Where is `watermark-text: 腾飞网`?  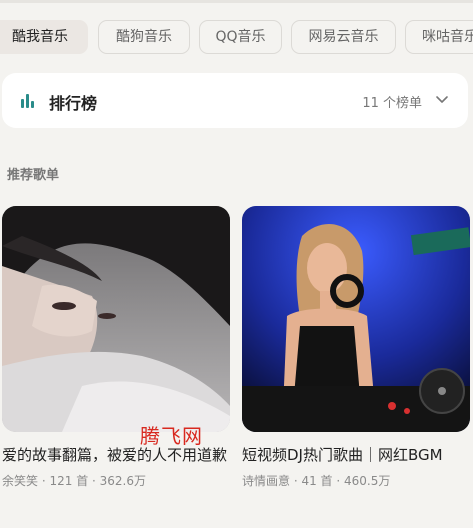 watermark-text: 腾飞网 is located at coordinates (171, 436).